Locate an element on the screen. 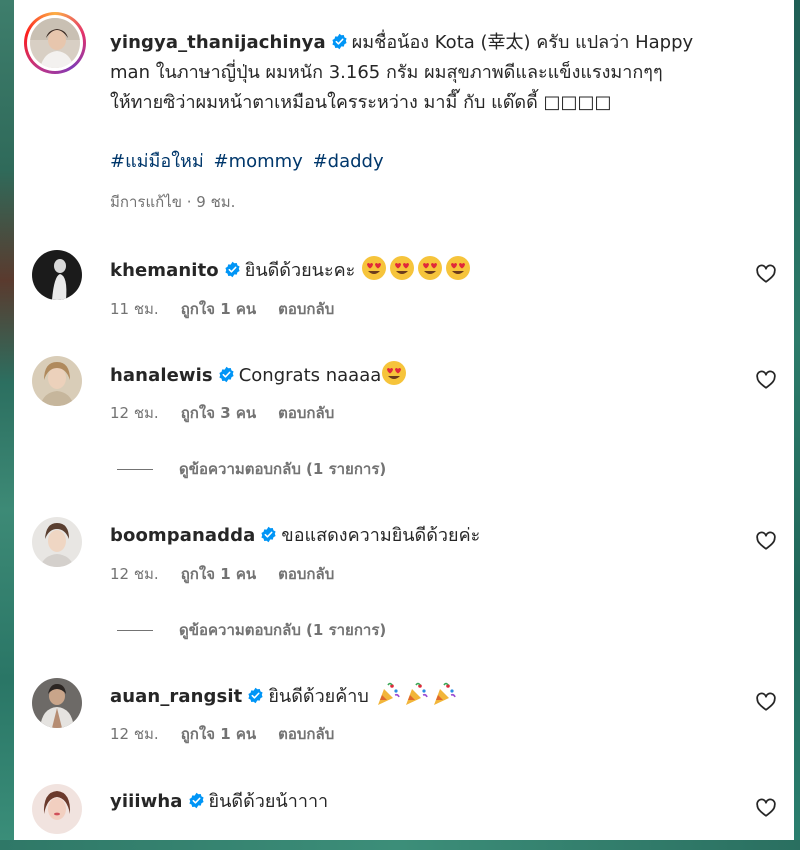 The height and width of the screenshot is (850, 800). comment-username: boompanadda is located at coordinates (182, 535).